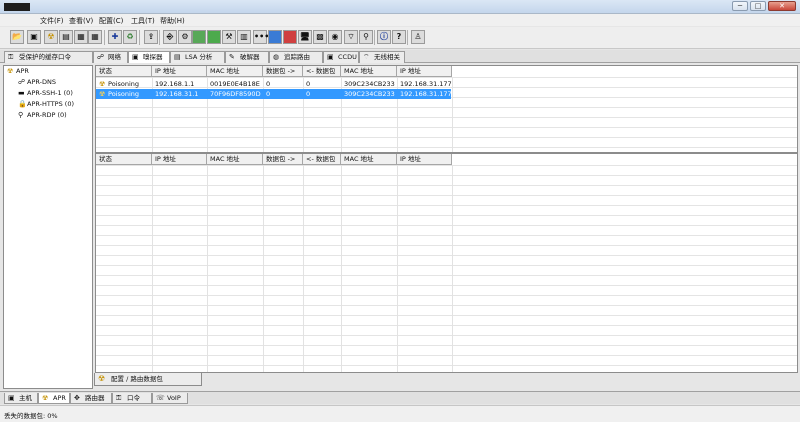  I want to click on tab-lsa: ▤ LSA 分析, so click(197, 57).